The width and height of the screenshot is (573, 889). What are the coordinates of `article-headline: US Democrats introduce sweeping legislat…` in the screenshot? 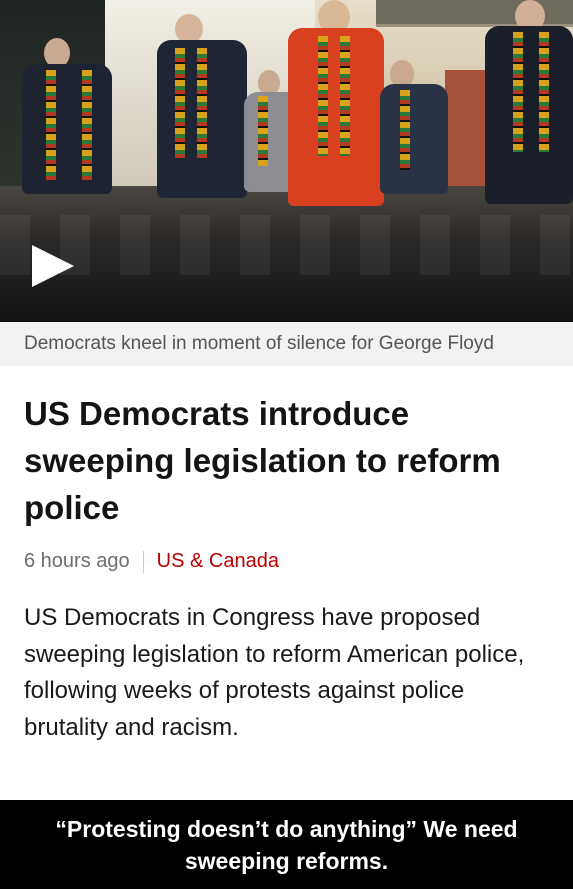 It's located at (289, 460).